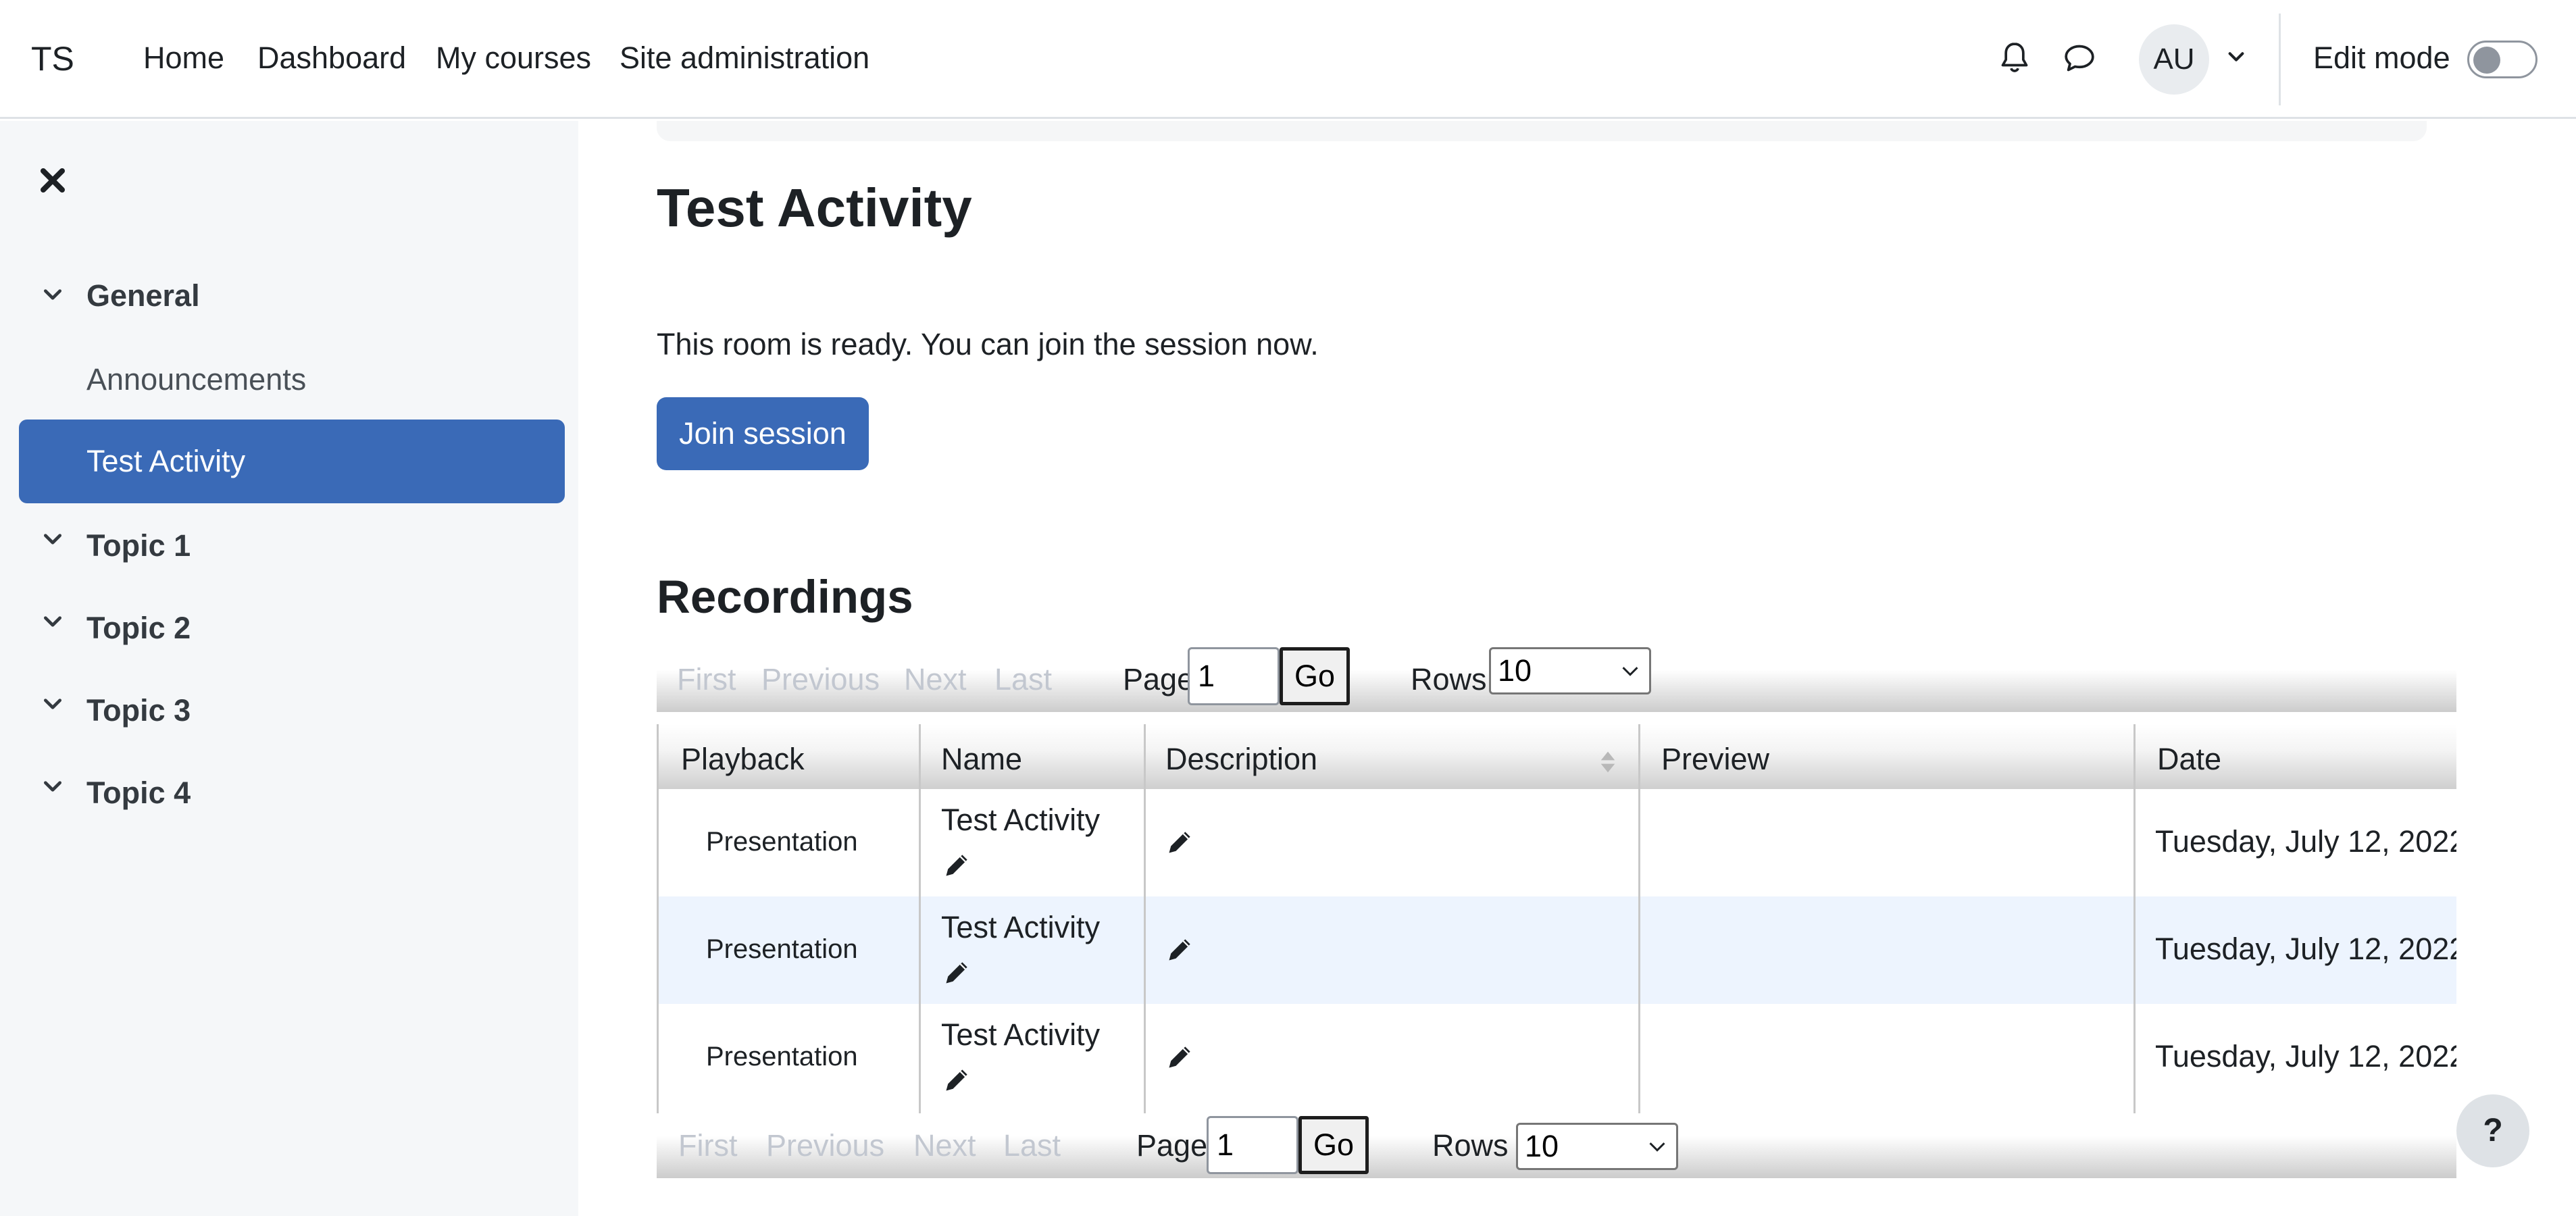 The image size is (2576, 1216). Describe the element at coordinates (2079, 58) in the screenshot. I see `chat-icon` at that location.